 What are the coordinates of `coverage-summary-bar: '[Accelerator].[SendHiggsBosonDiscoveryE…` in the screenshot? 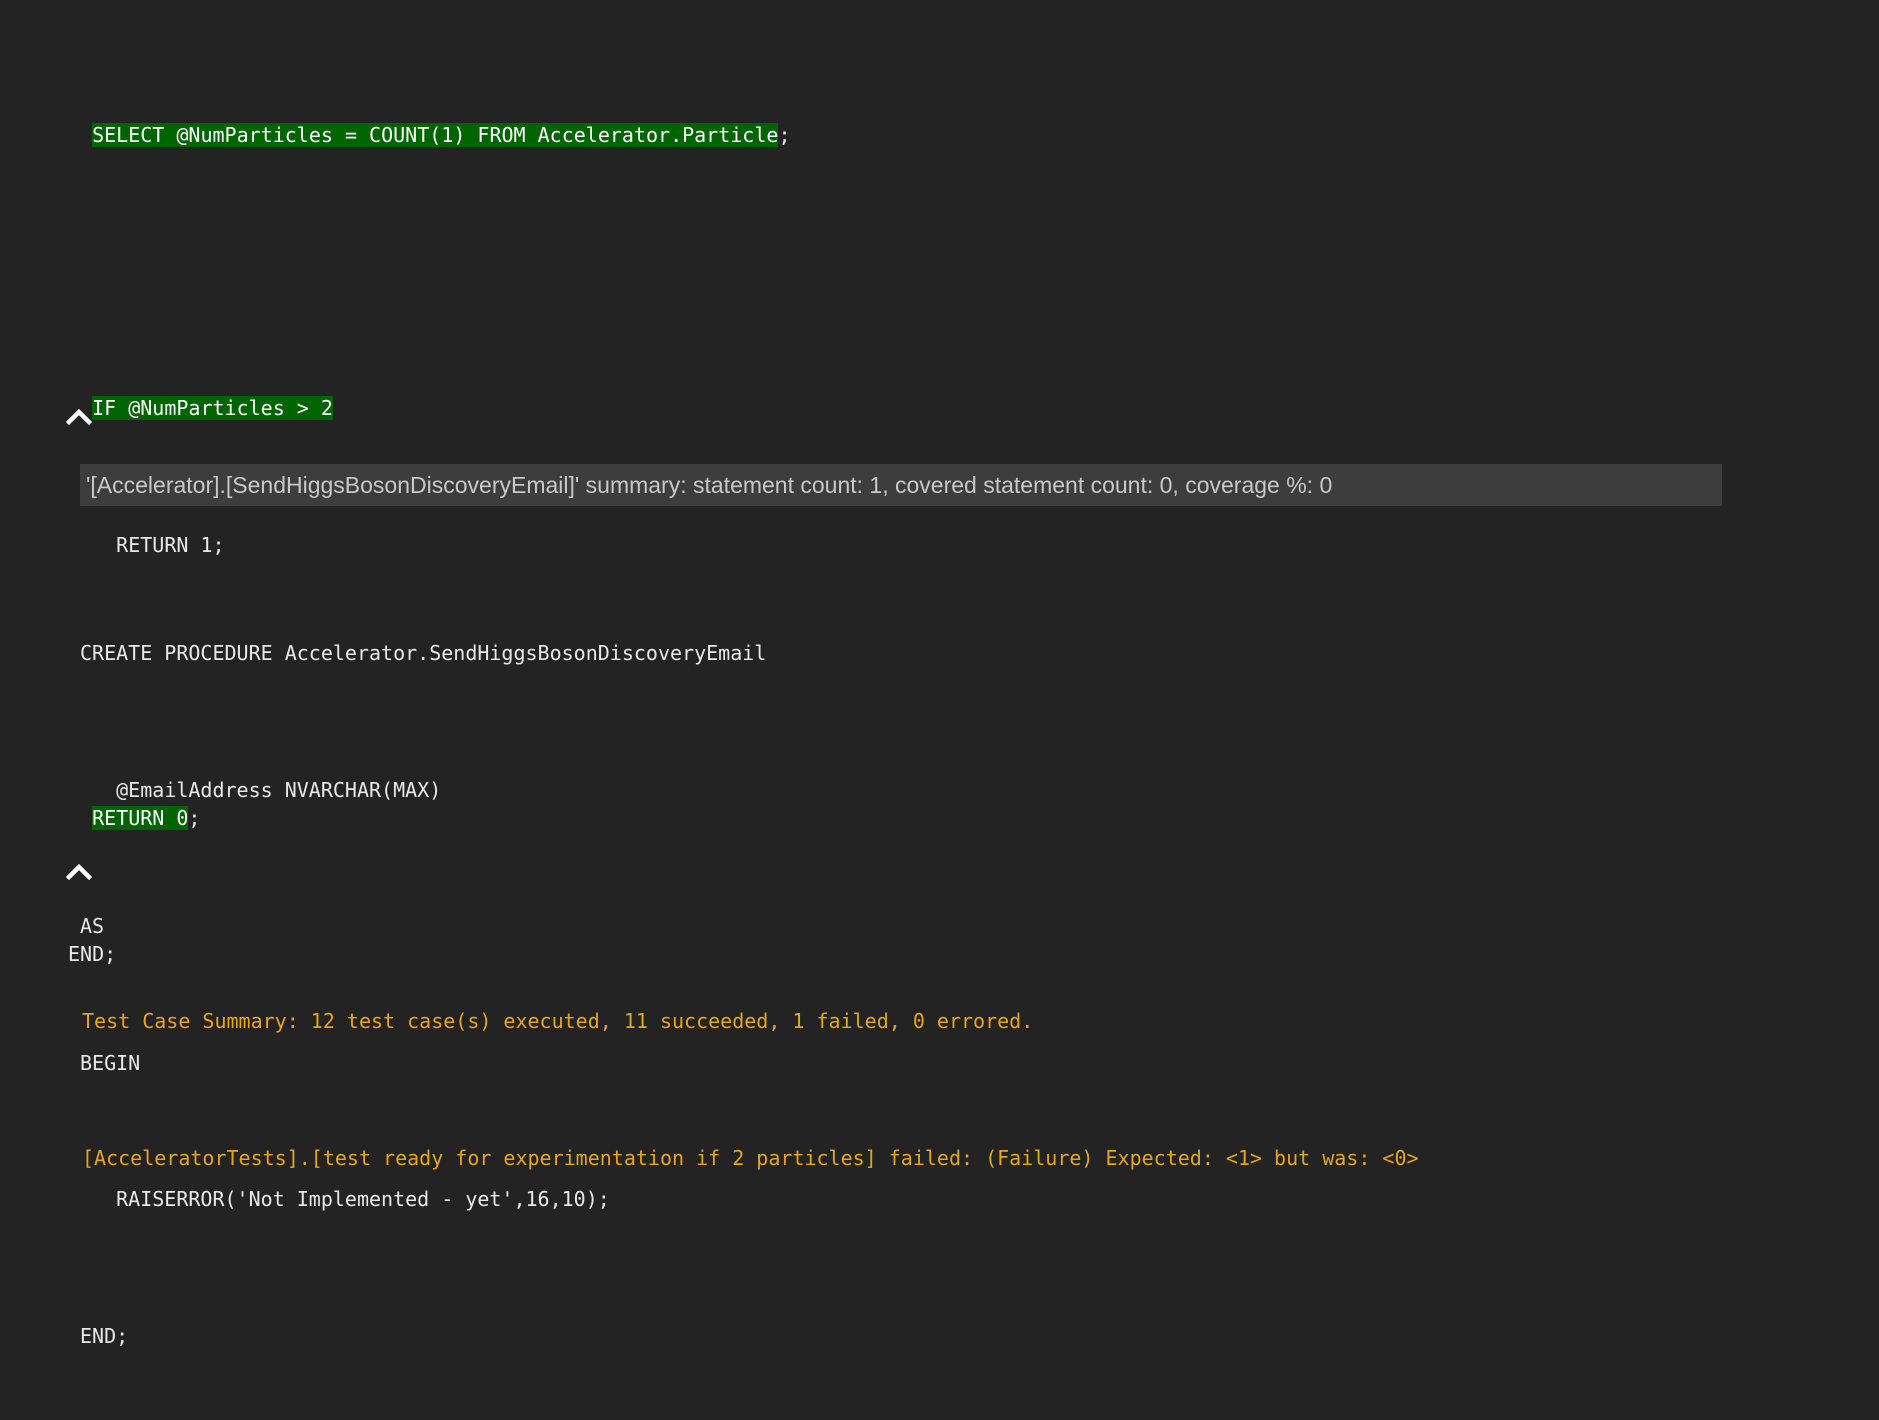 It's located at (901, 485).